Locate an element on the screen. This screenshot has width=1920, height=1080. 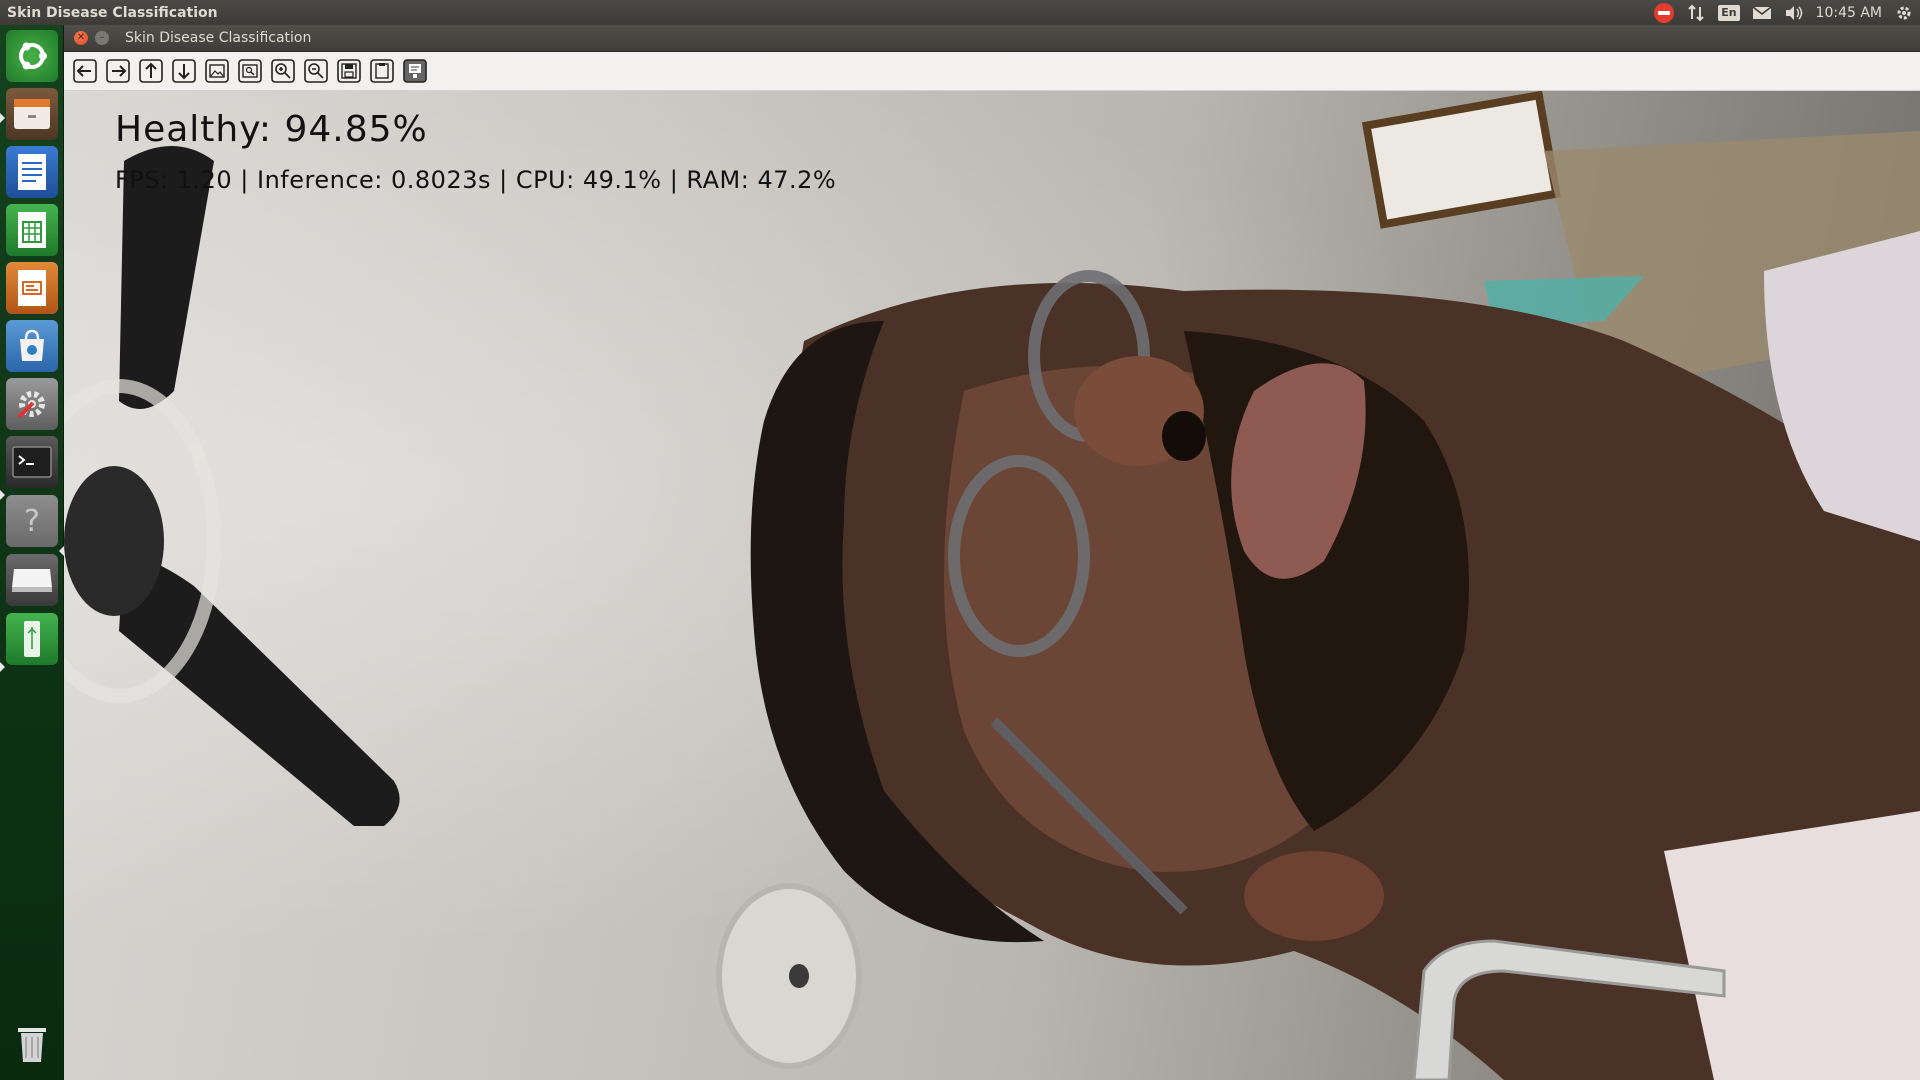
fan-hub is located at coordinates (114, 541).